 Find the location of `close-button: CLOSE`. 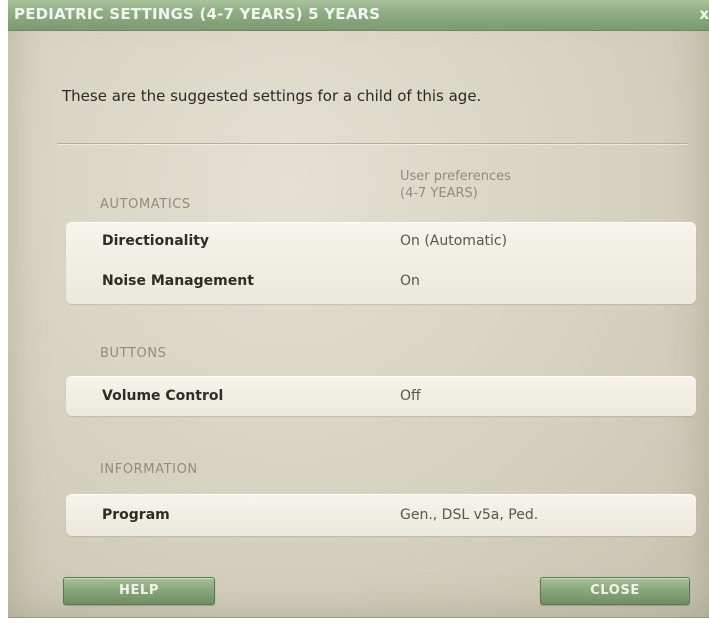

close-button: CLOSE is located at coordinates (615, 591).